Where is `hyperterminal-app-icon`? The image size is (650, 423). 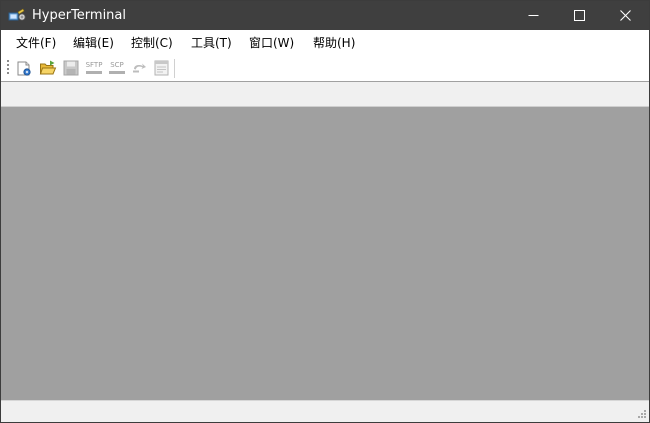 hyperterminal-app-icon is located at coordinates (17, 15).